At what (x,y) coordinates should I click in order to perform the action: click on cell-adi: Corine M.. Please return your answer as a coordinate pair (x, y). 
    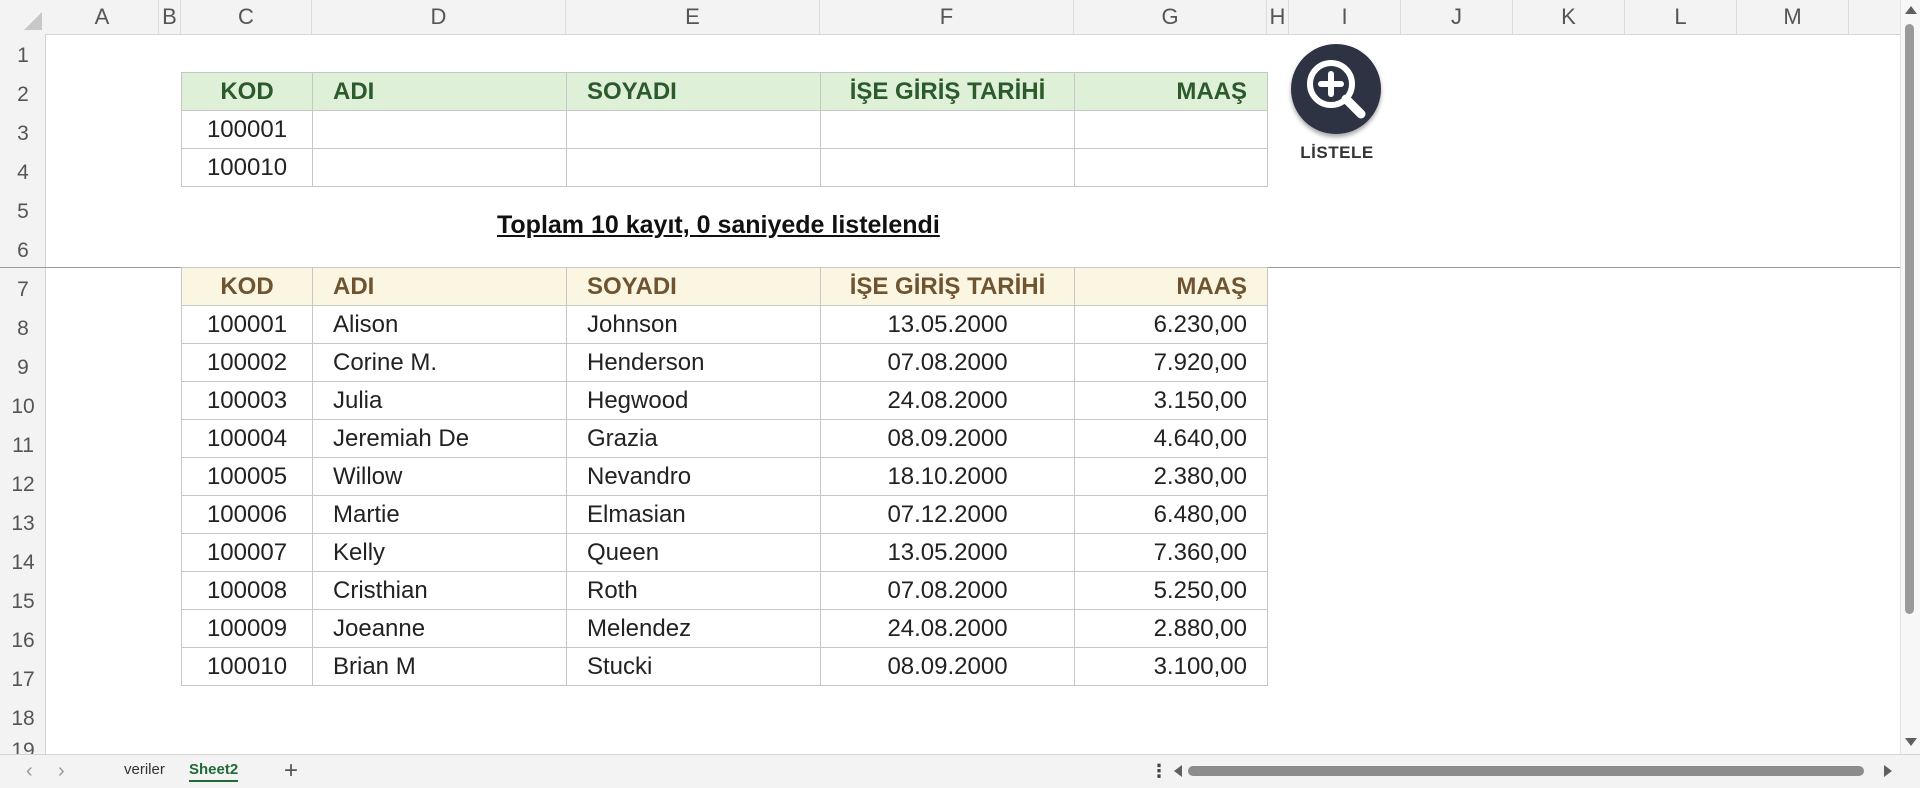
    Looking at the image, I should click on (439, 362).